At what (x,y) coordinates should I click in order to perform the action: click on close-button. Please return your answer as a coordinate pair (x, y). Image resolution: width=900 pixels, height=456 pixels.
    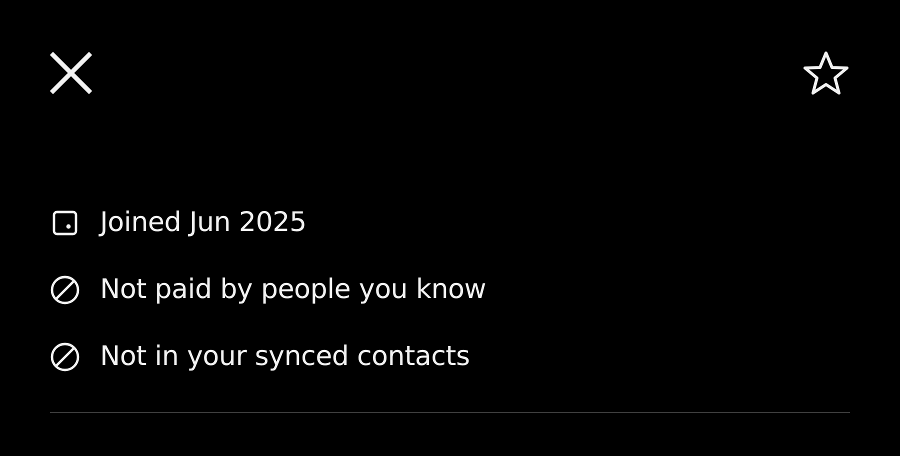
    Looking at the image, I should click on (71, 73).